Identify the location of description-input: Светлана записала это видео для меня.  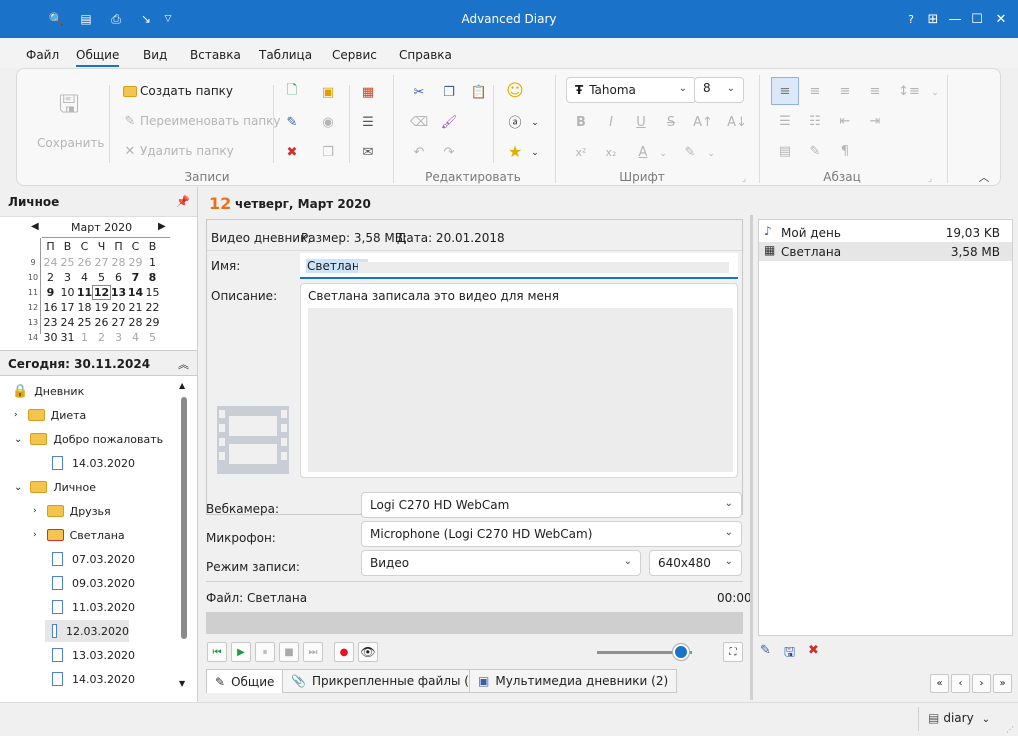
(519, 380).